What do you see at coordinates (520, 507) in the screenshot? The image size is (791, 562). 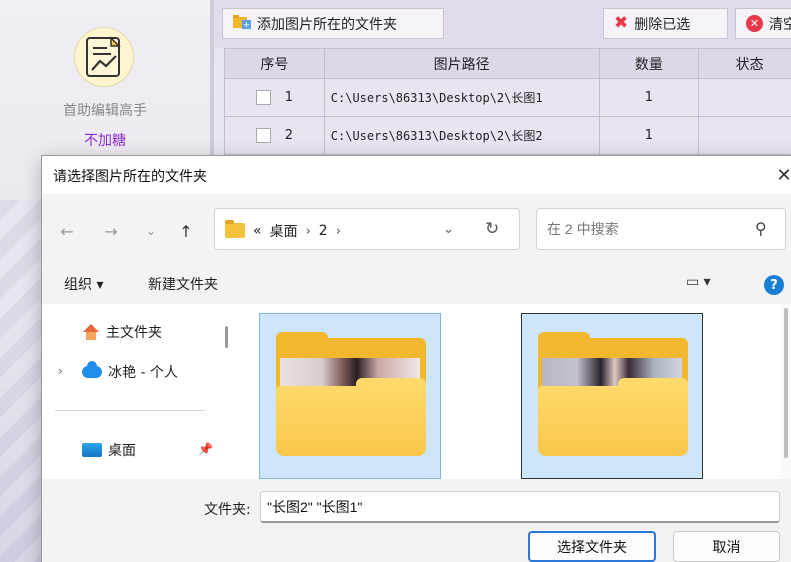 I see `filename-field` at bounding box center [520, 507].